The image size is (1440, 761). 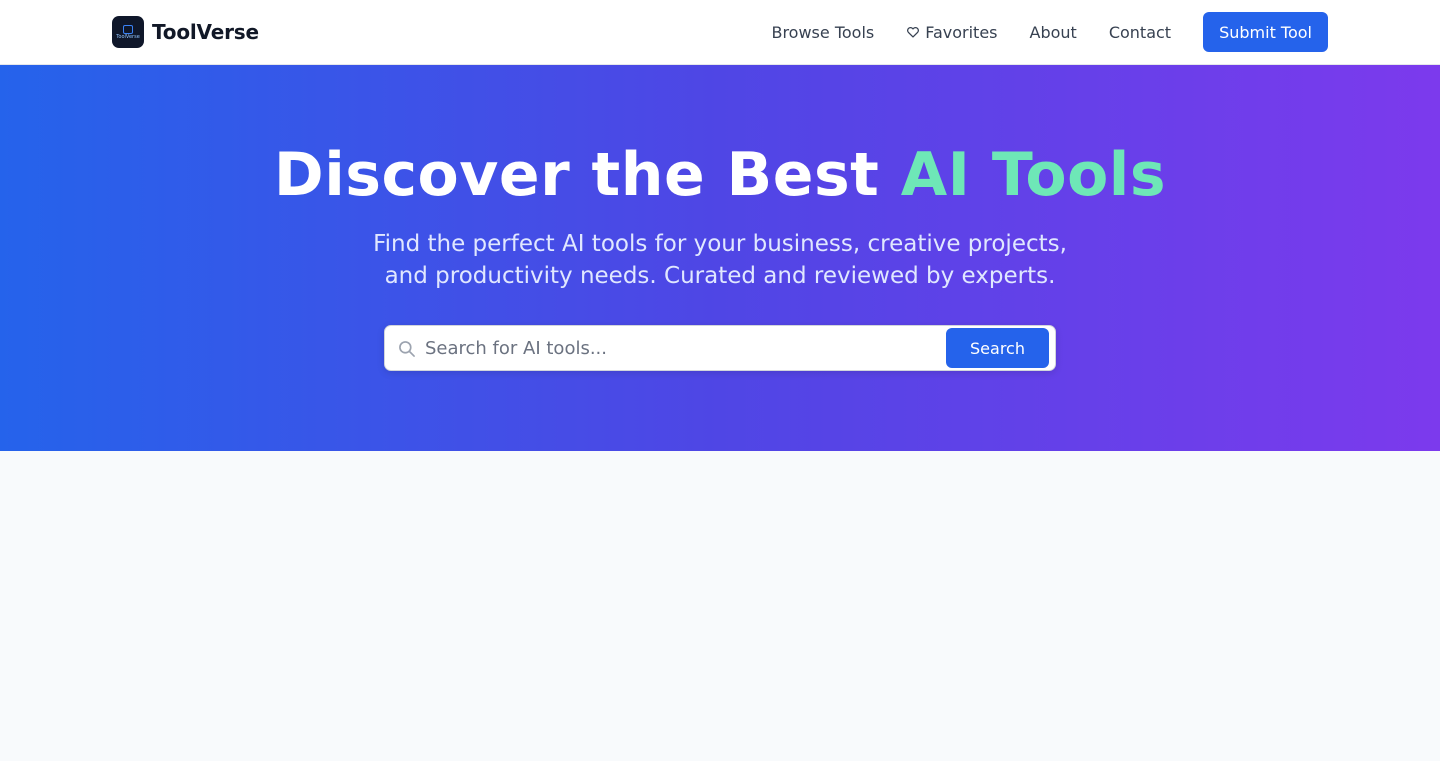 I want to click on logo: ToolVerse, so click(x=128, y=32).